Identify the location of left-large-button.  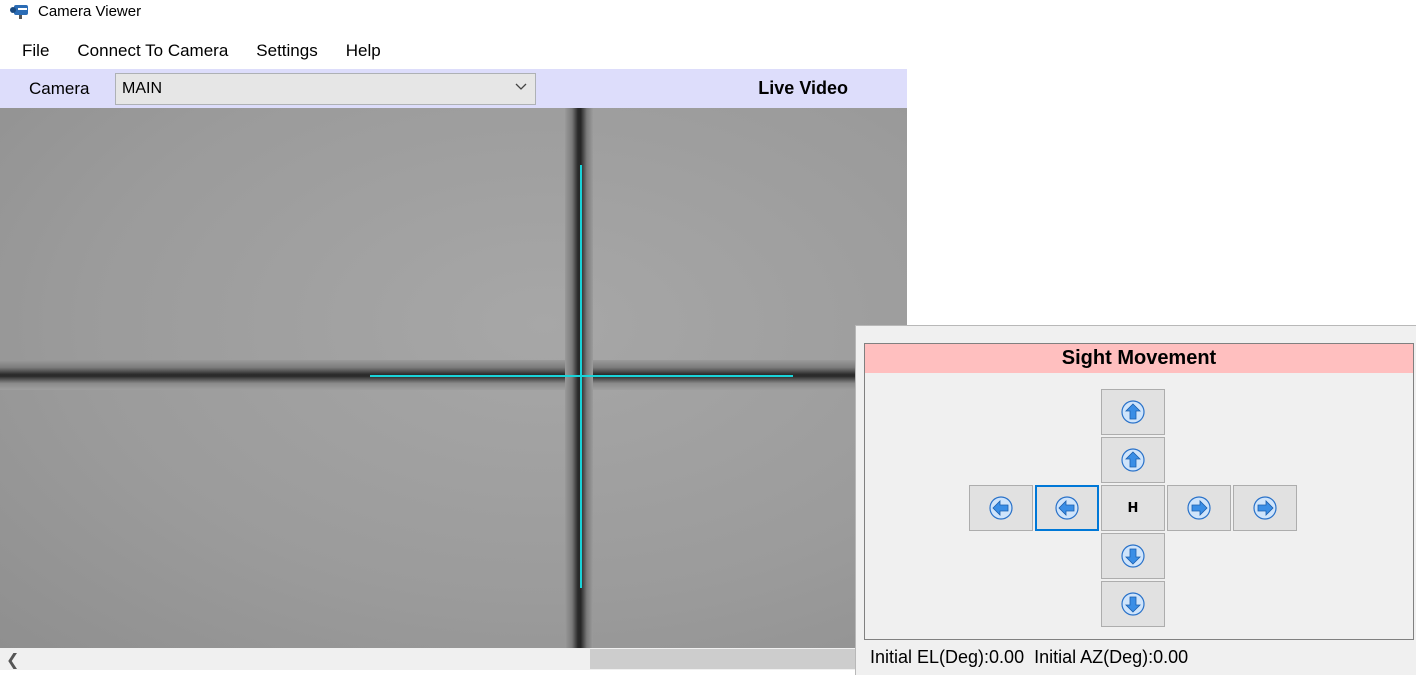
(1001, 508).